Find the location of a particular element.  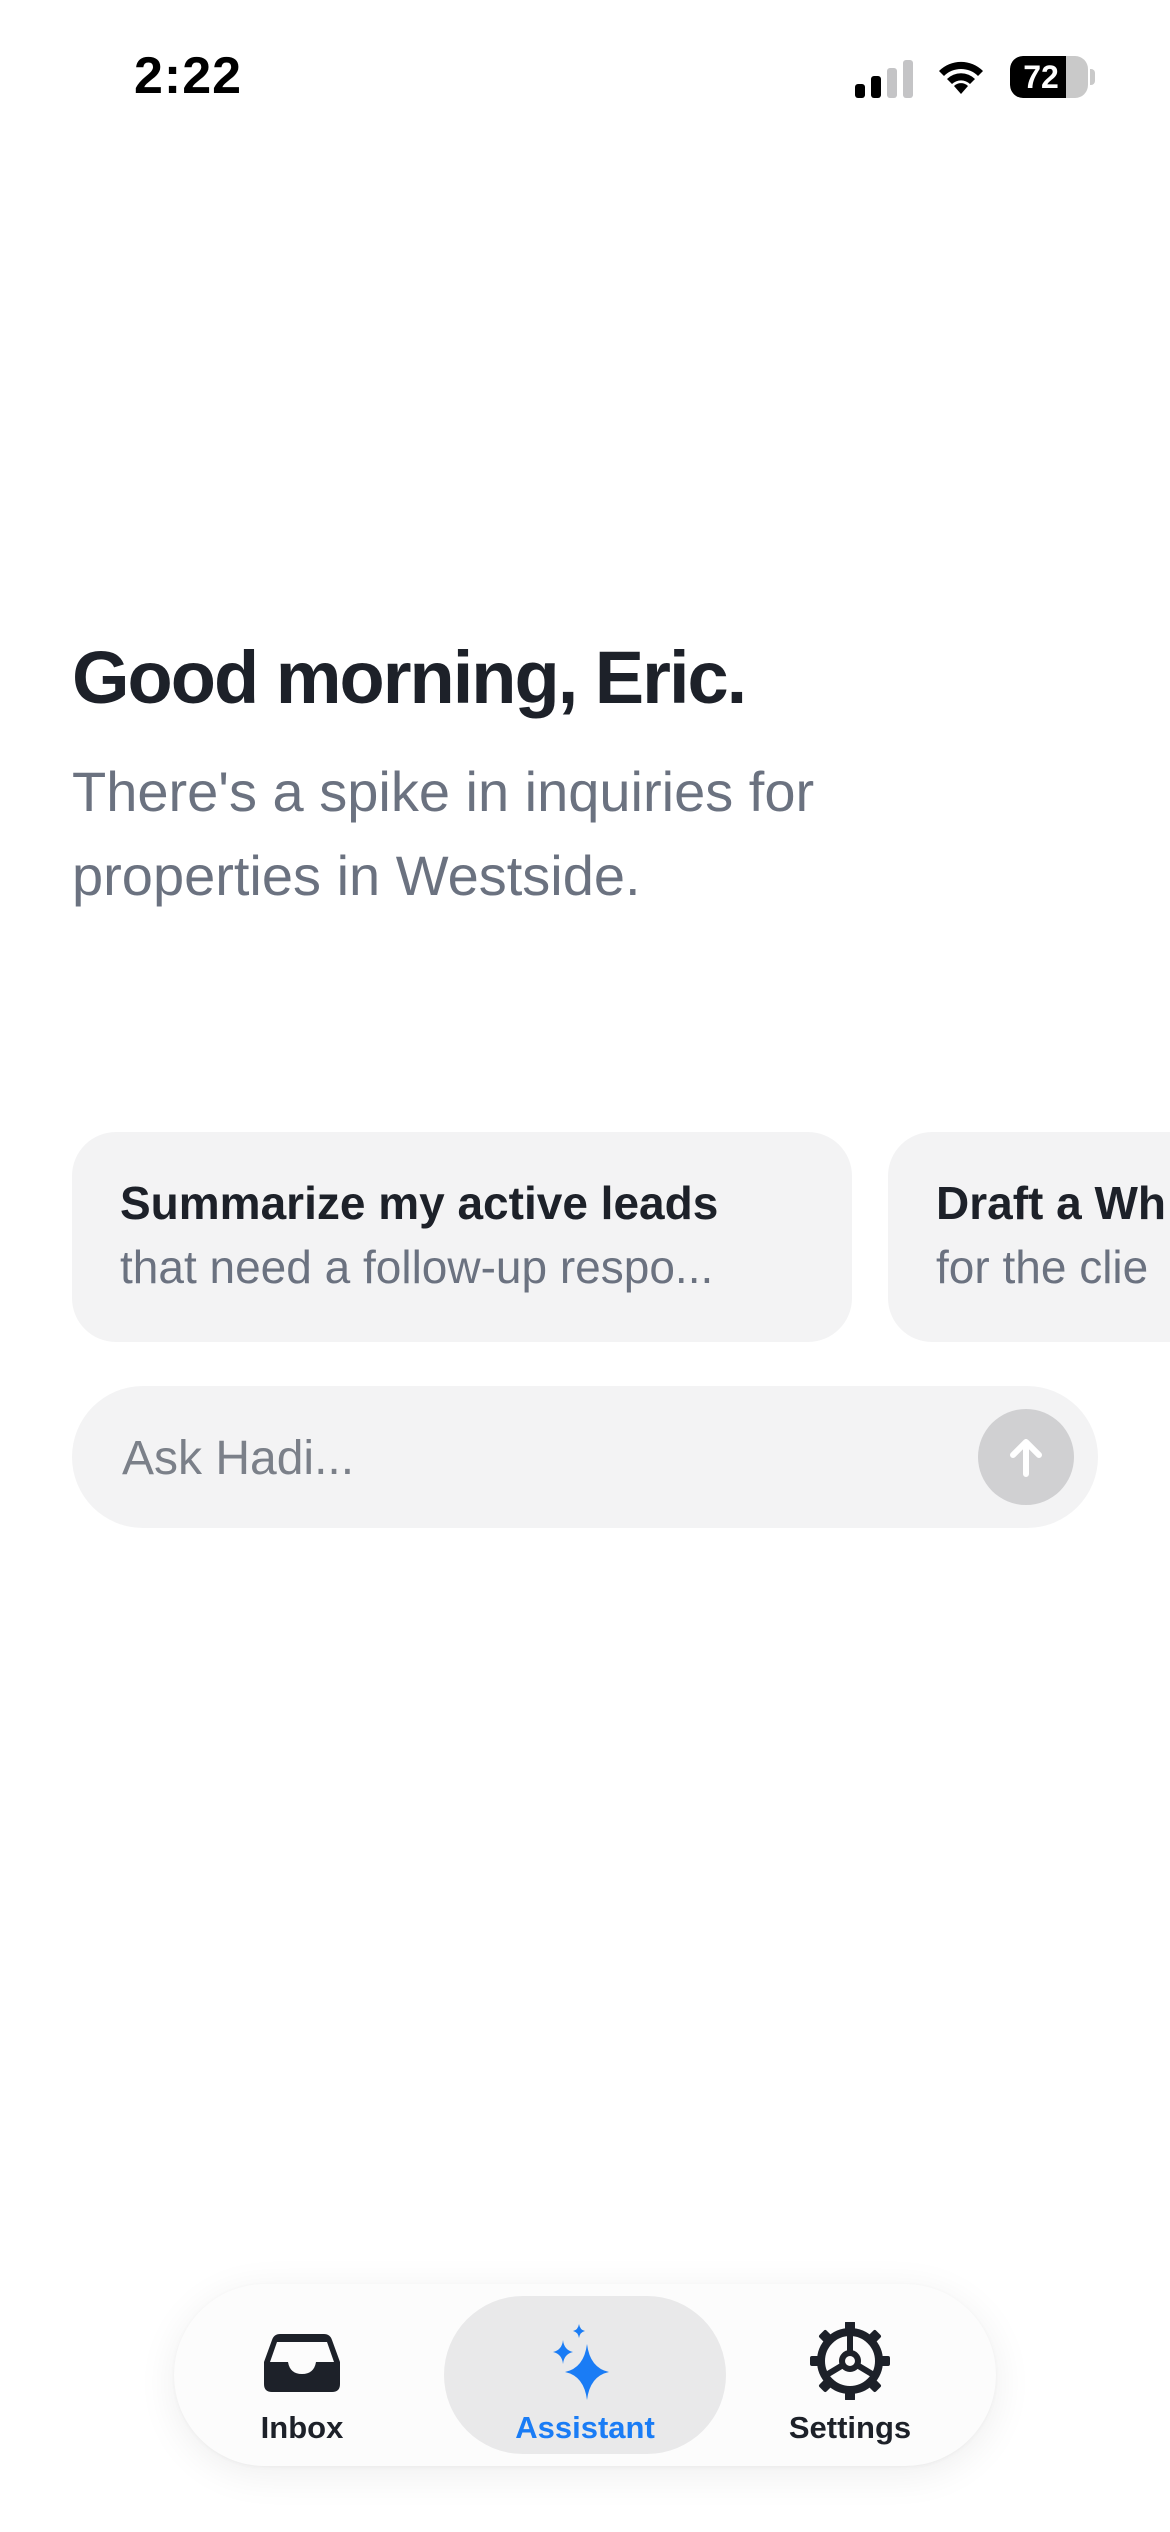

battery-percent: 72 is located at coordinates (1041, 77).